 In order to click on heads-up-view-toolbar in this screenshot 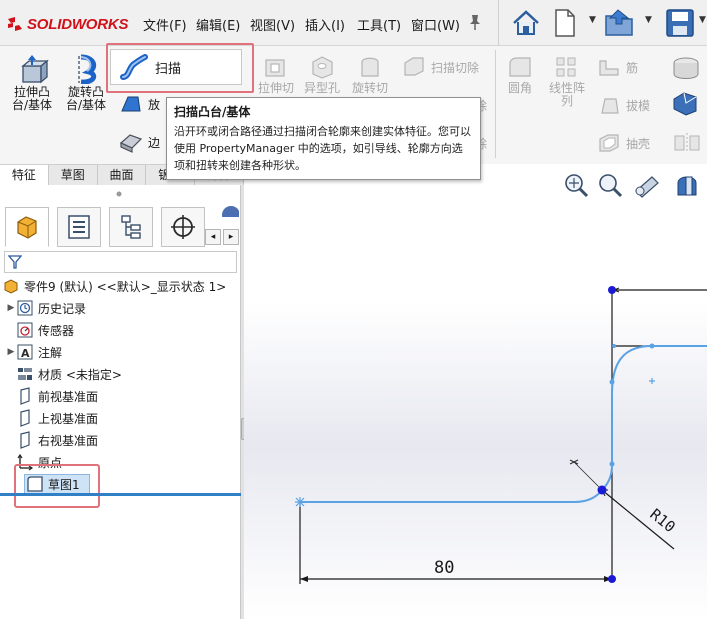, I will do `click(631, 185)`.